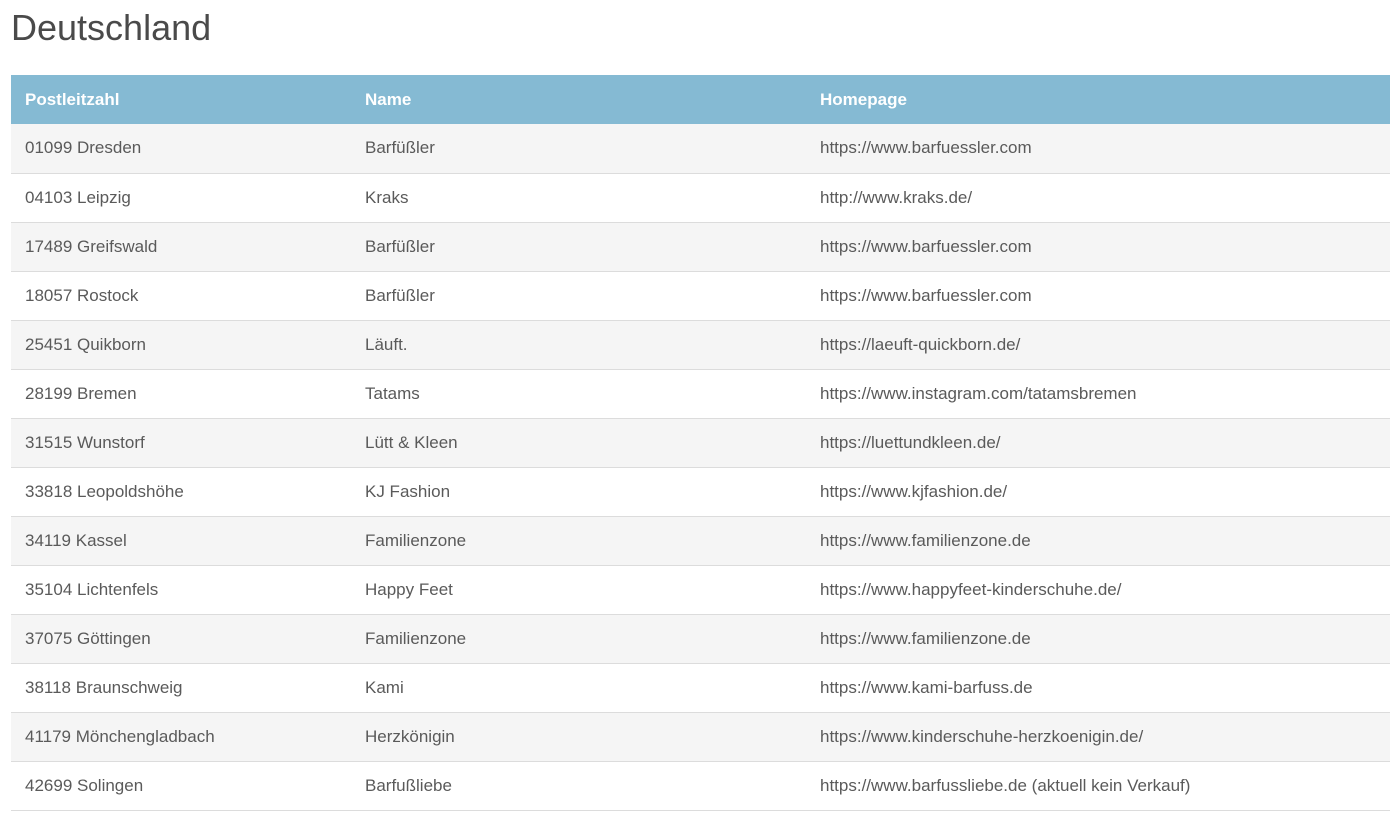 The image size is (1400, 817). Describe the element at coordinates (409, 589) in the screenshot. I see `cell-store-name: Happy Feet` at that location.